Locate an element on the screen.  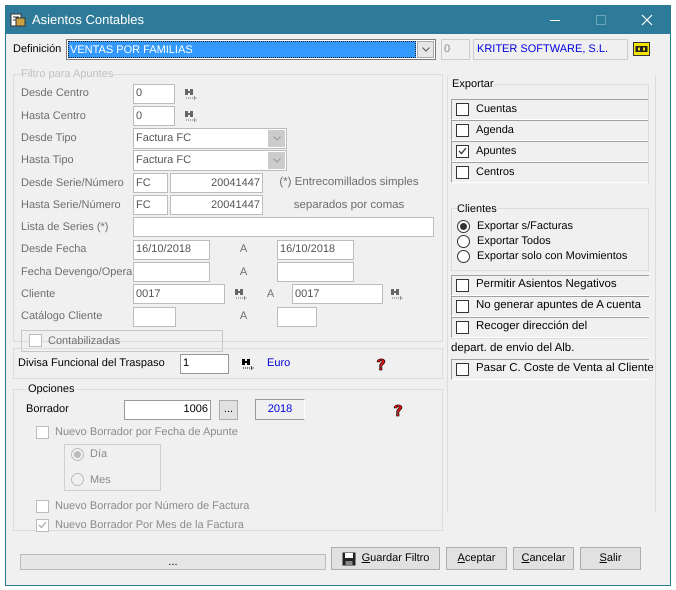
input-field: 1006 is located at coordinates (167, 410).